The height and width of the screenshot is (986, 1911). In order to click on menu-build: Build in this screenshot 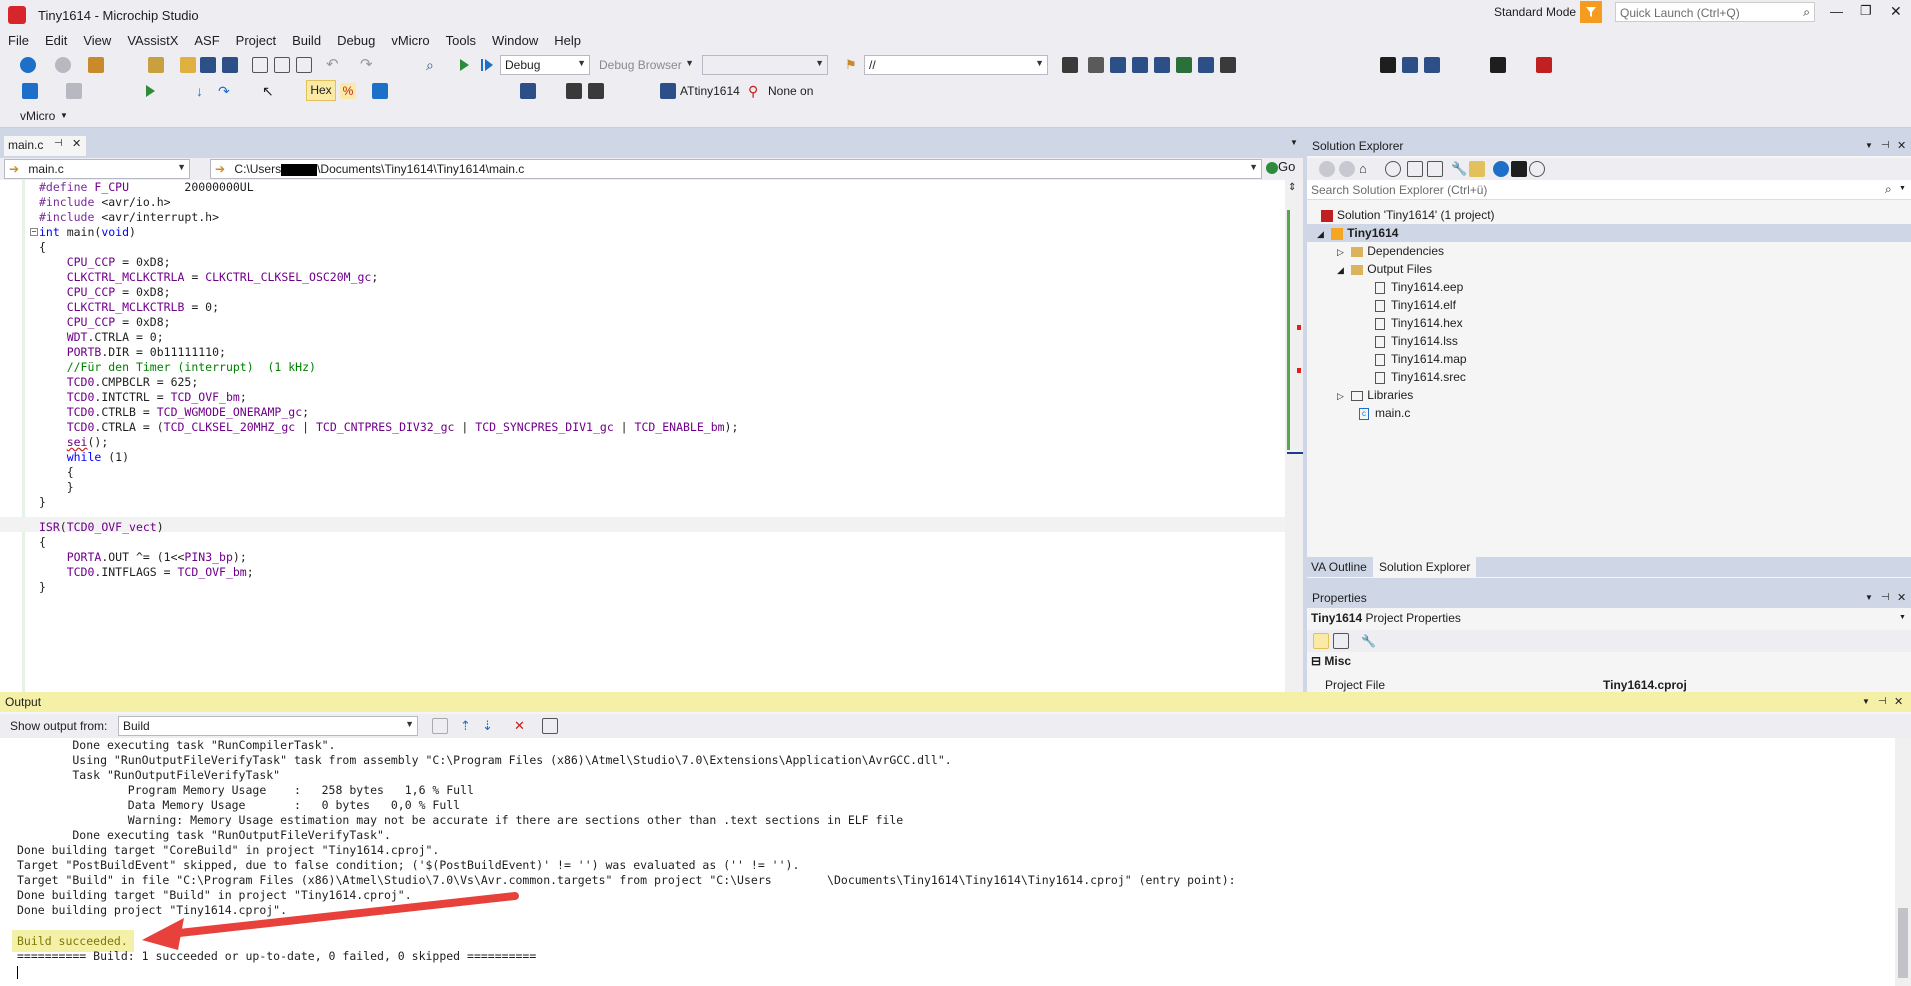, I will do `click(306, 39)`.